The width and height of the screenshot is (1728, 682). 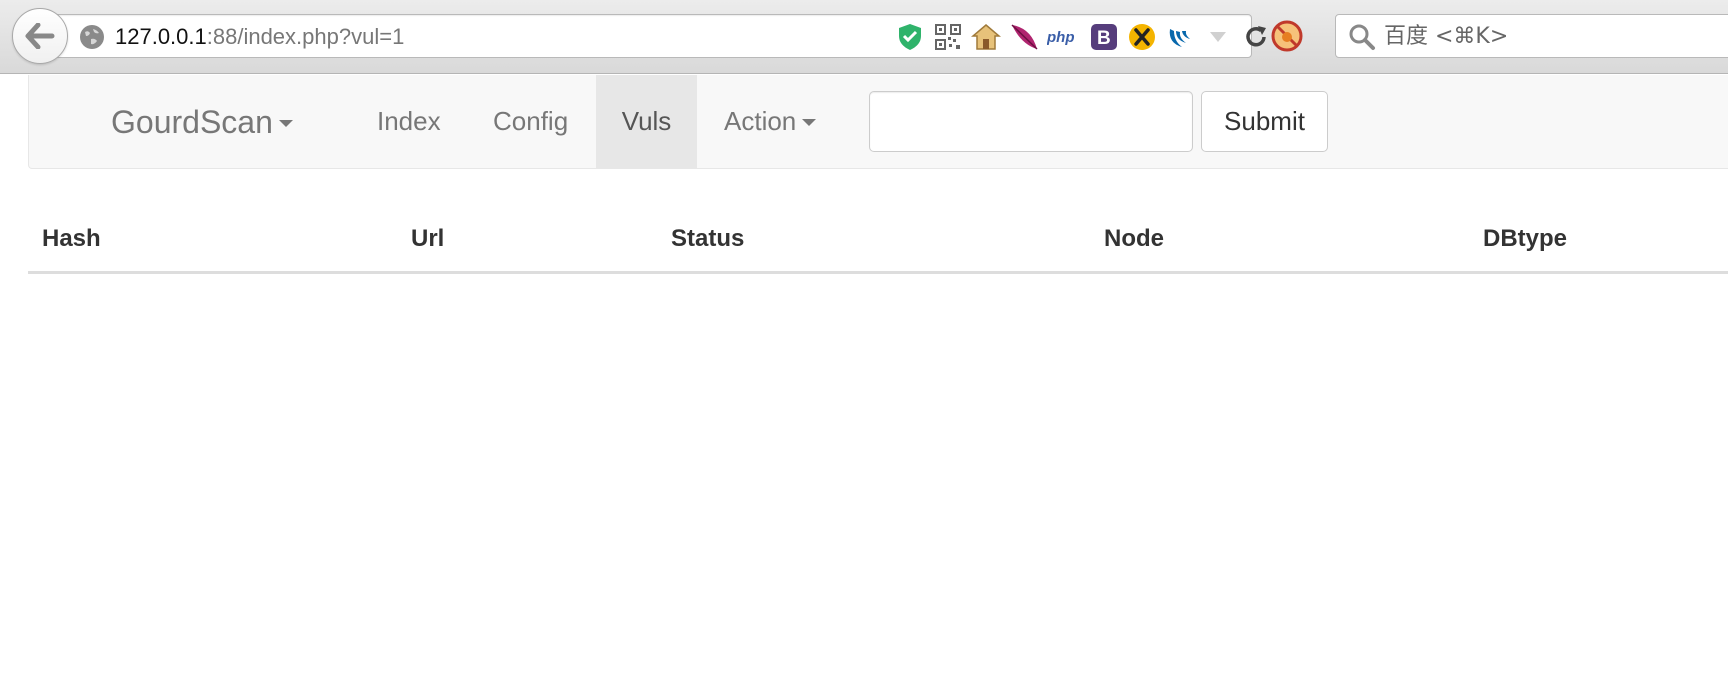 I want to click on address-bar: 127.0.0.1:88/index.php?vul=1 php B, so click(x=659, y=36).